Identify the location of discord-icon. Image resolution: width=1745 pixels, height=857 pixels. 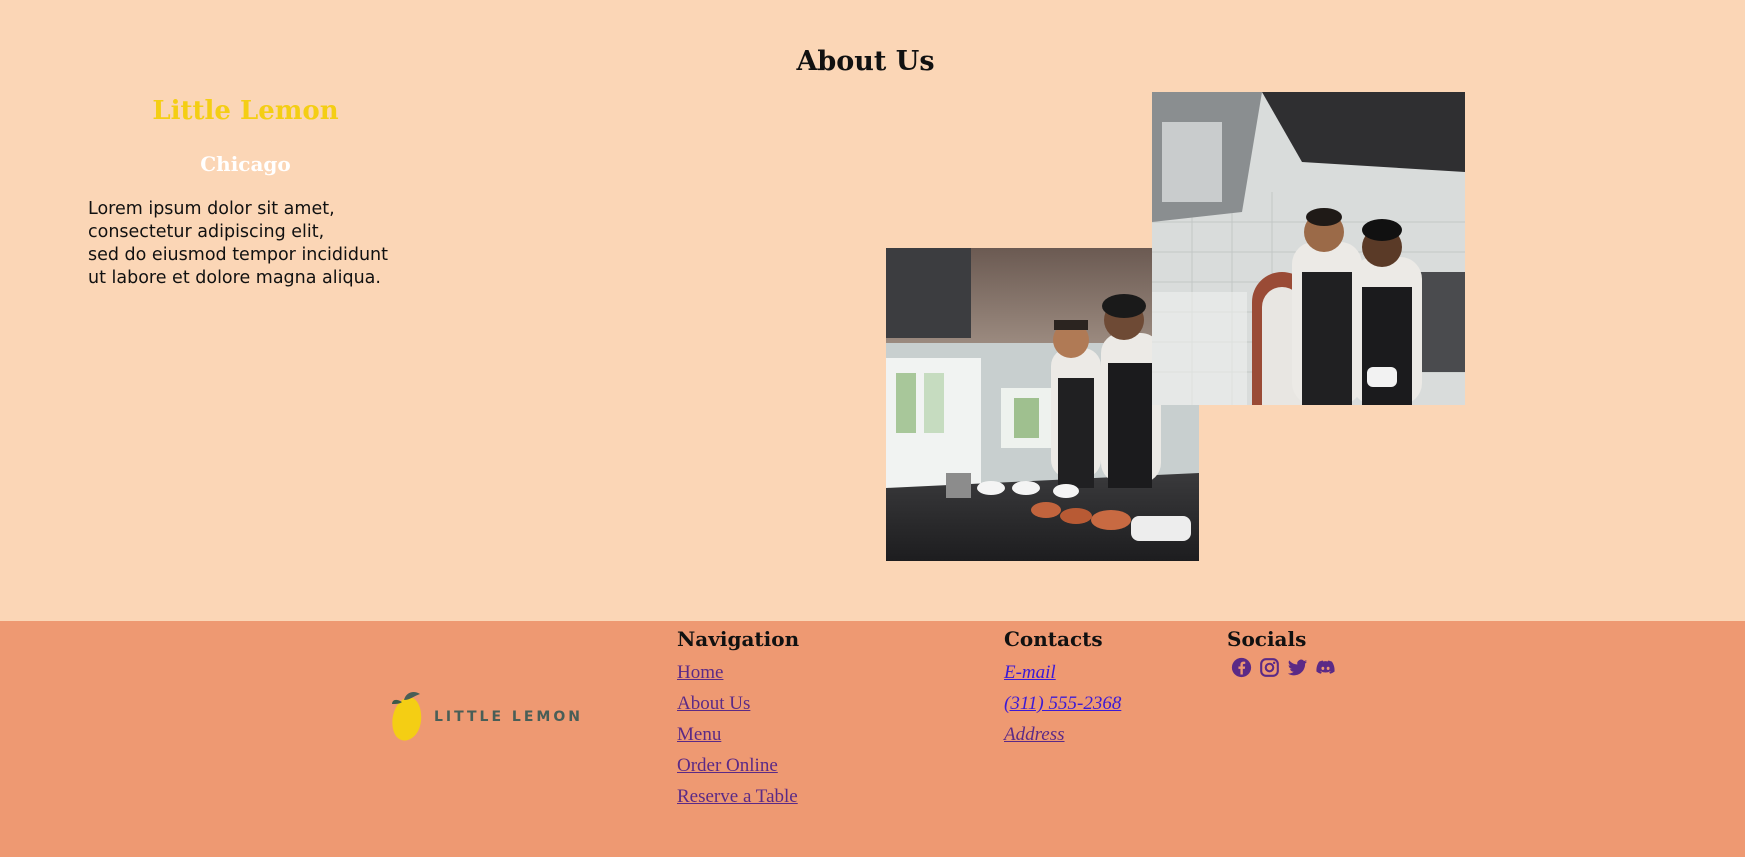
(1325, 667).